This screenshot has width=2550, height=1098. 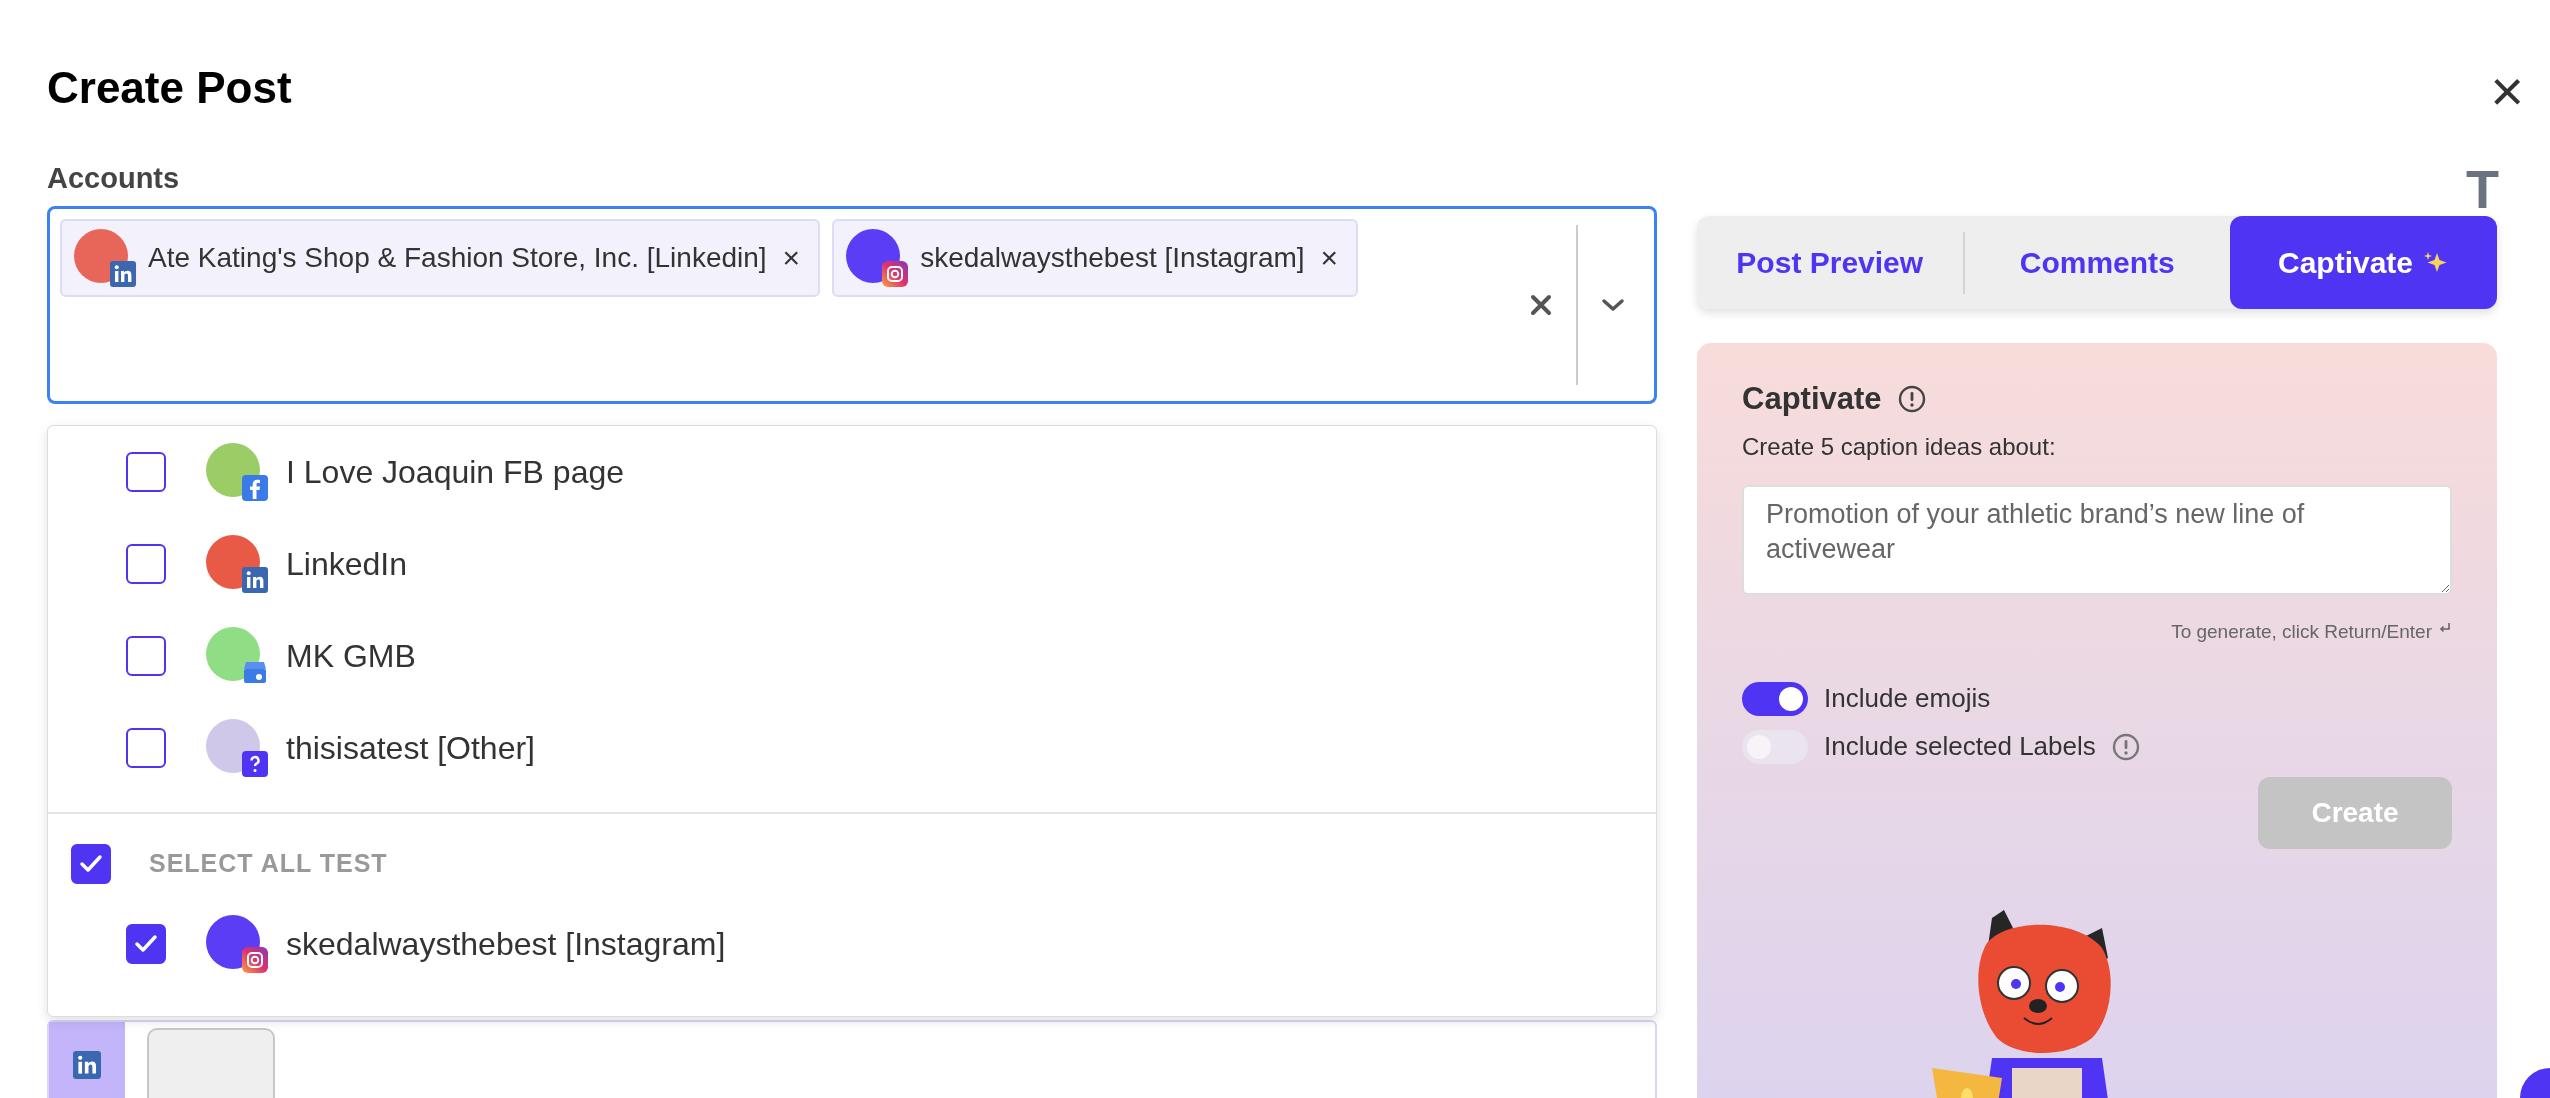 What do you see at coordinates (455, 472) in the screenshot?
I see `account-option: I Love Joaquin FB page` at bounding box center [455, 472].